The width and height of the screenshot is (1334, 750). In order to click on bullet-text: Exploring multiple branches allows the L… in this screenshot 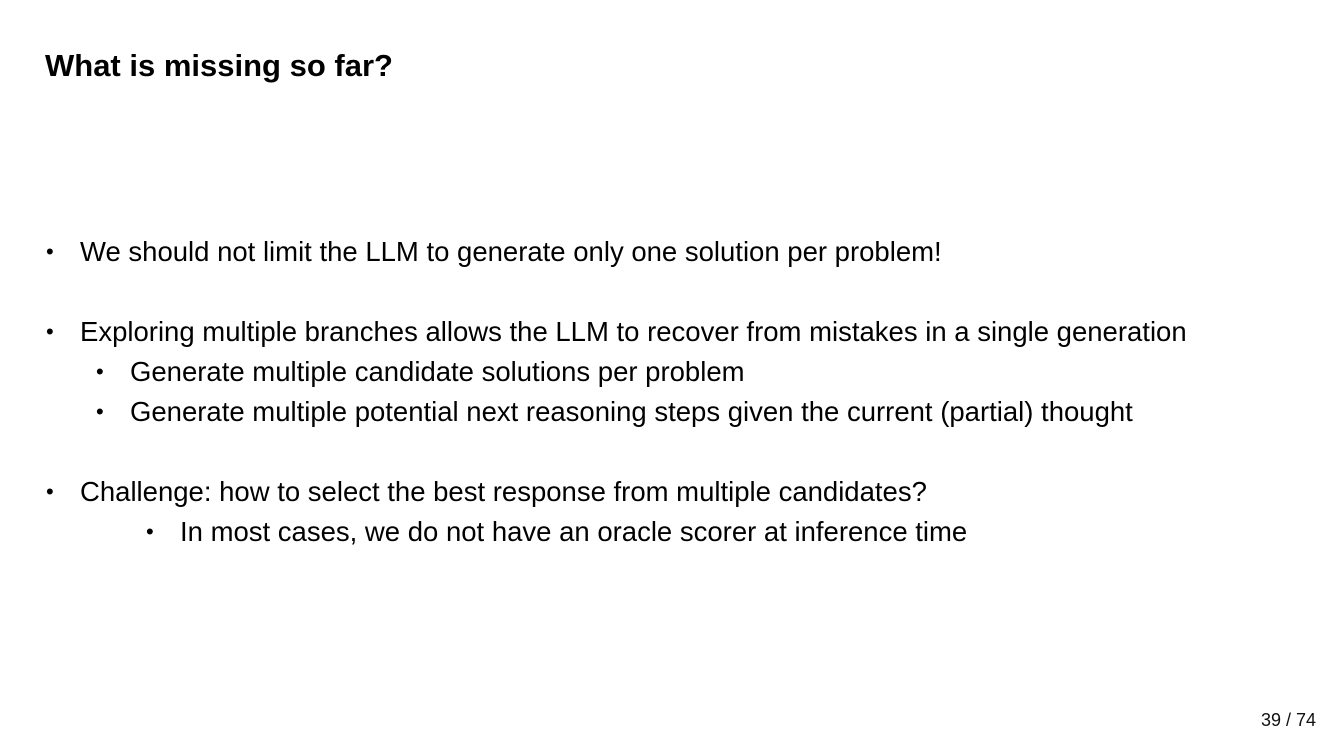, I will do `click(633, 331)`.